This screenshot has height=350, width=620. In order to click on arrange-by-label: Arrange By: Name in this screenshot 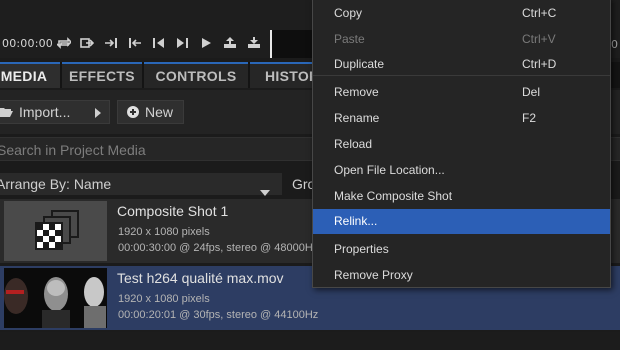, I will do `click(56, 184)`.